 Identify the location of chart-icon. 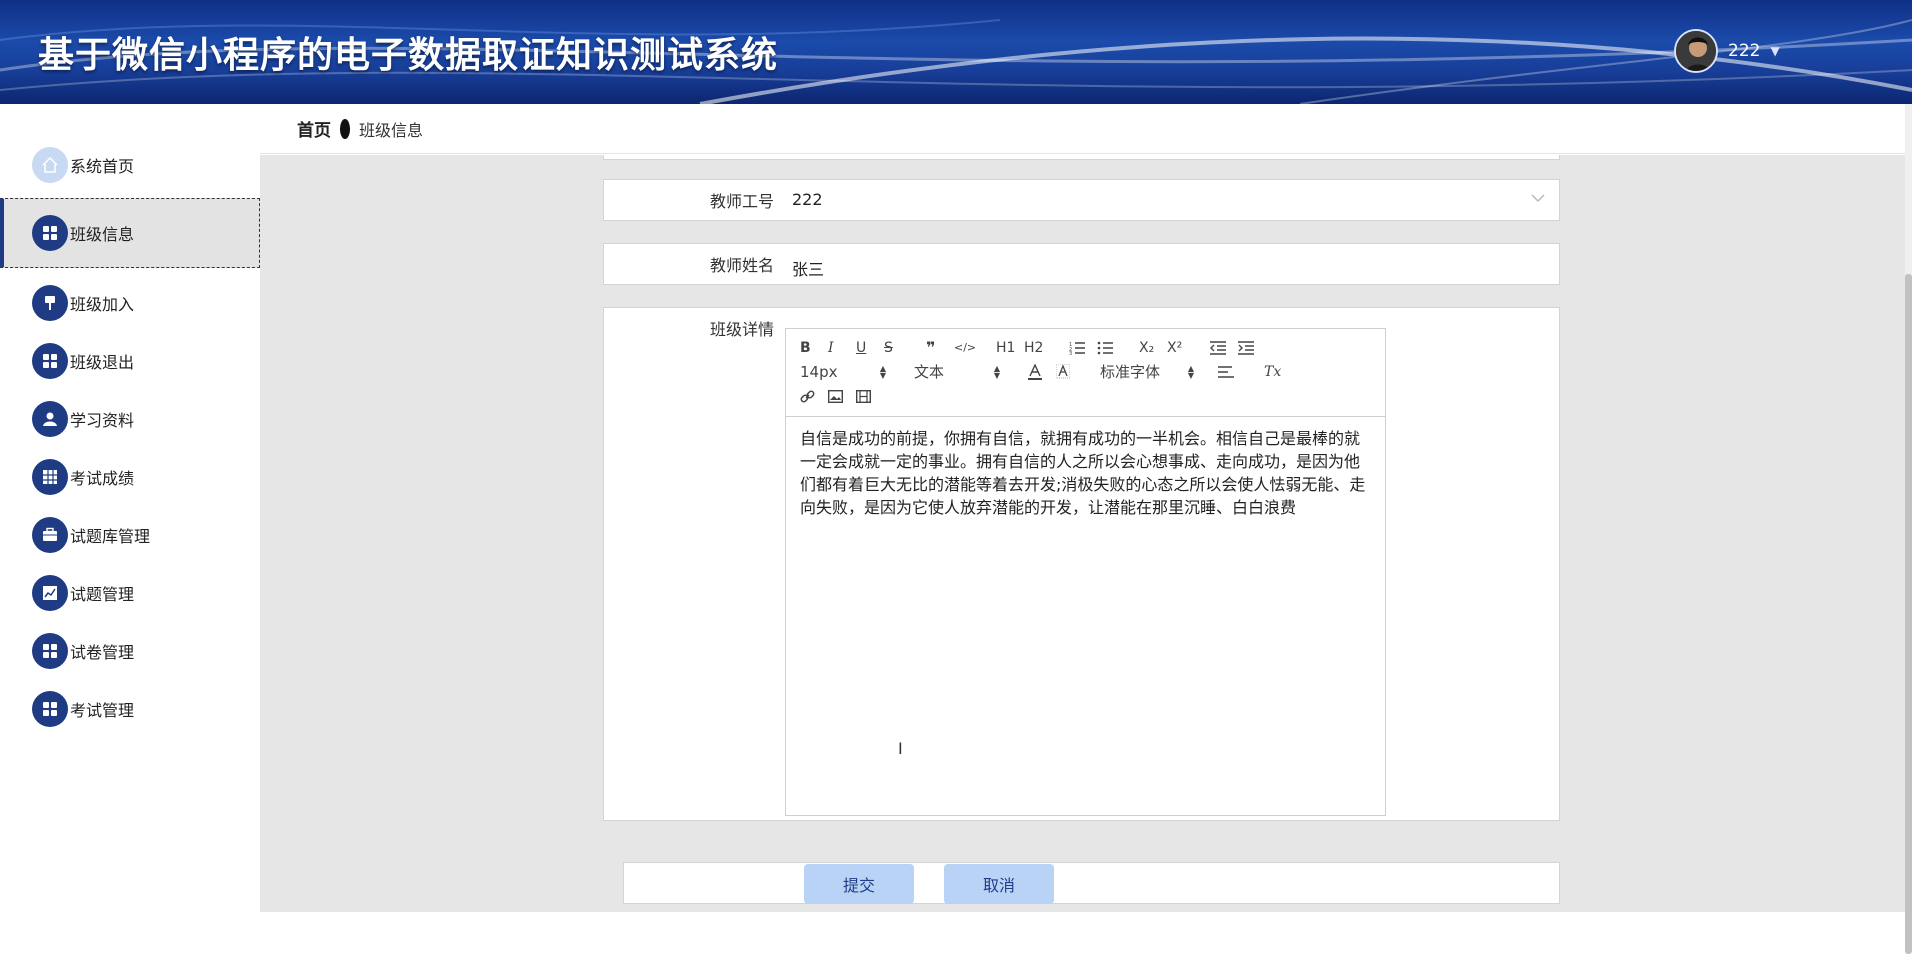
(50, 593).